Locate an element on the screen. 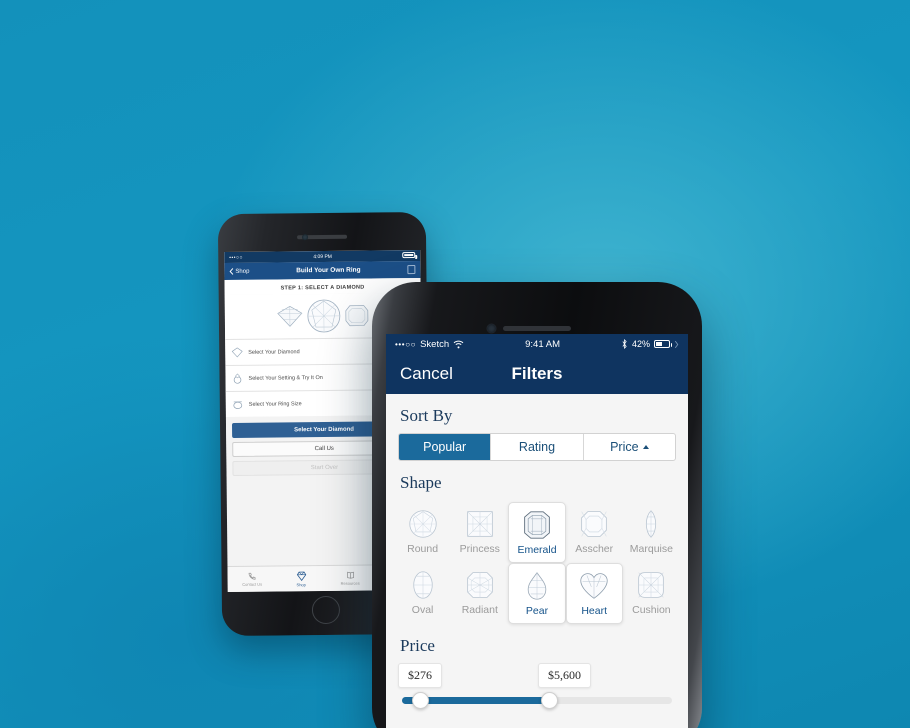 The image size is (910, 728). price-filter: $276 $5,600 is located at coordinates (537, 686).